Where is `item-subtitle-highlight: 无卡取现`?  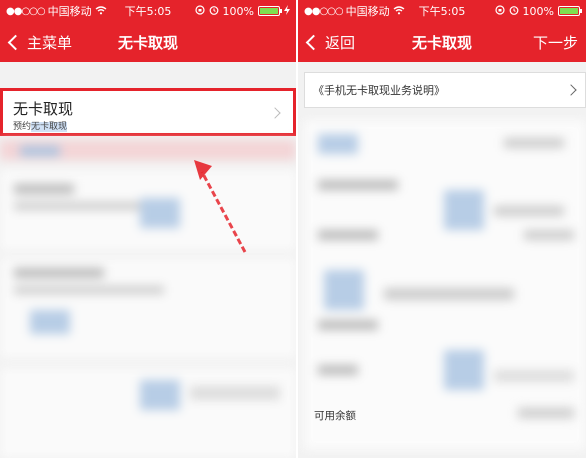
item-subtitle-highlight: 无卡取现 is located at coordinates (49, 127).